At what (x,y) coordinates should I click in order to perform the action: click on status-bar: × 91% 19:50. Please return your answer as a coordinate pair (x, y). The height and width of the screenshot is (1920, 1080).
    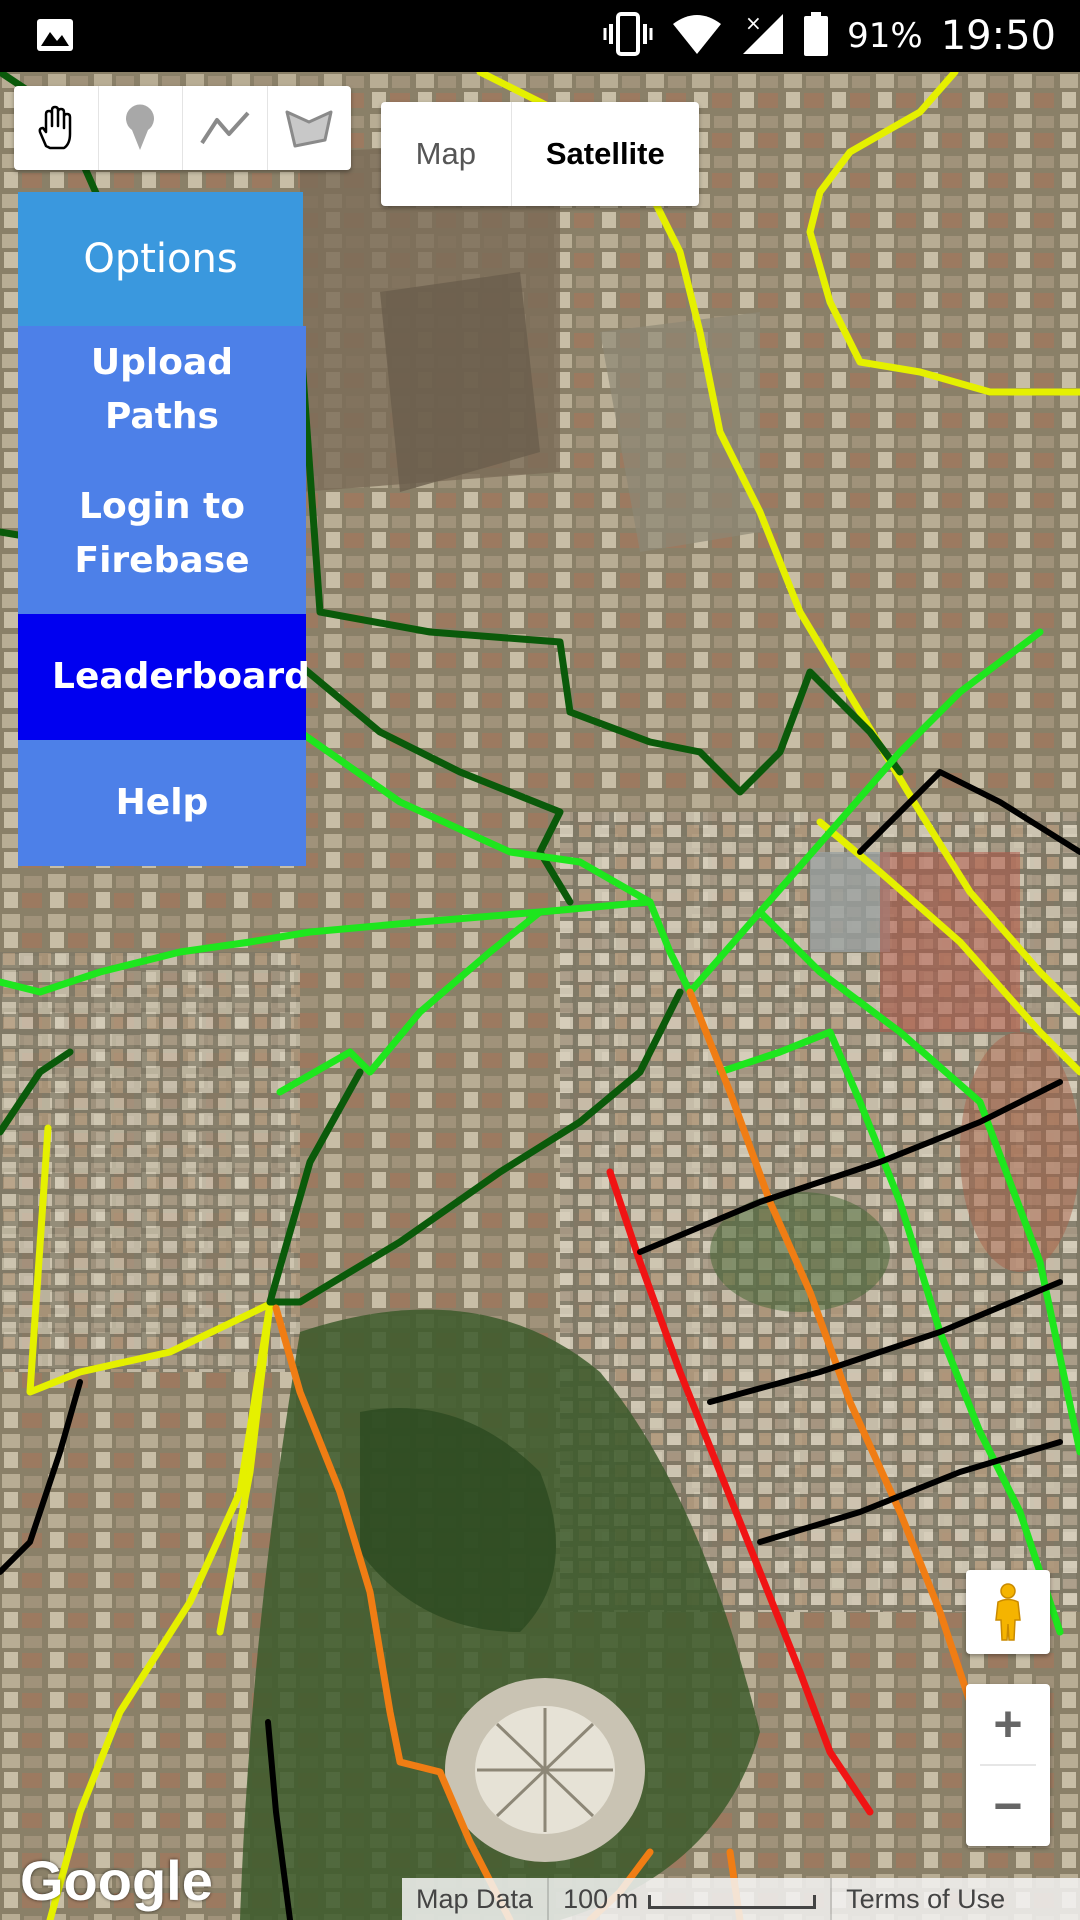
    Looking at the image, I should click on (540, 36).